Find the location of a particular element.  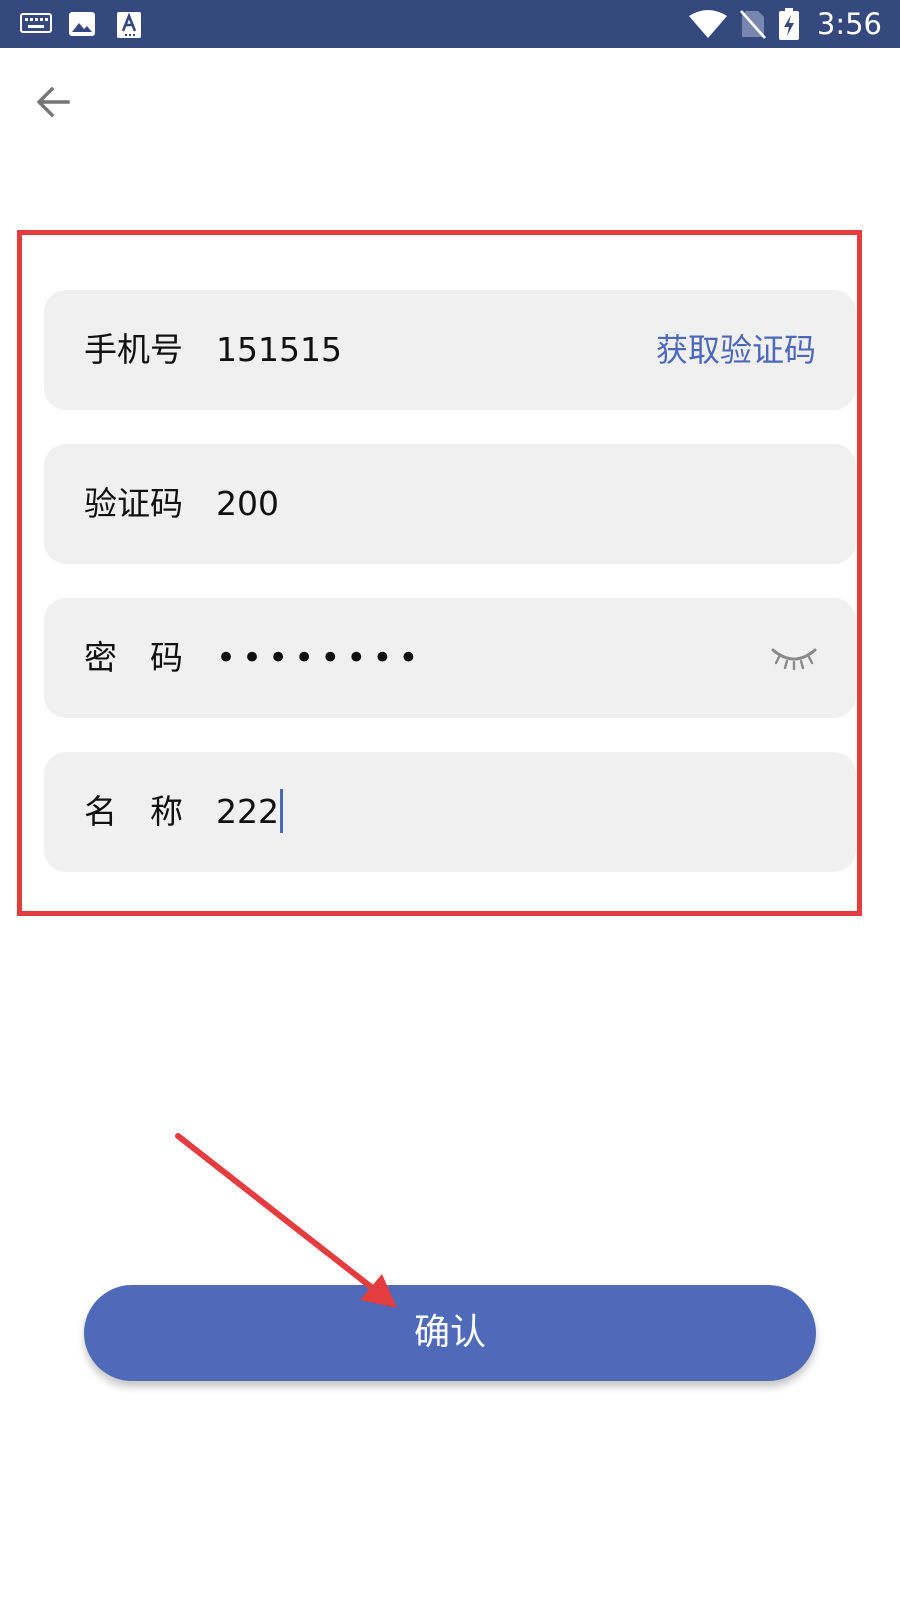

status-time: 3:56 is located at coordinates (849, 24).